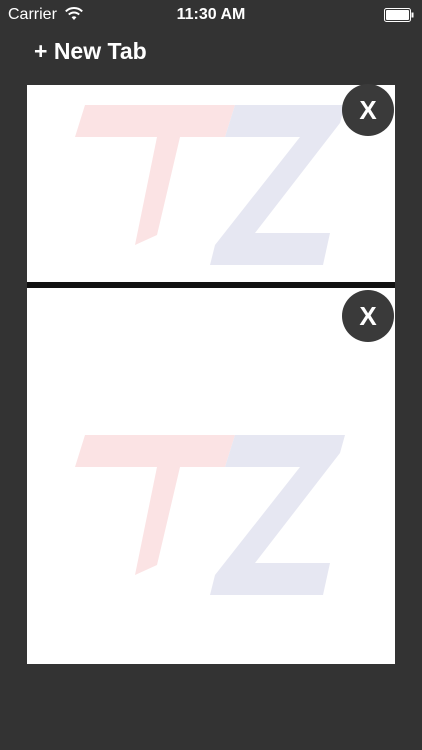 Image resolution: width=422 pixels, height=750 pixels. I want to click on new-tab-button: + New Tab, so click(90, 51).